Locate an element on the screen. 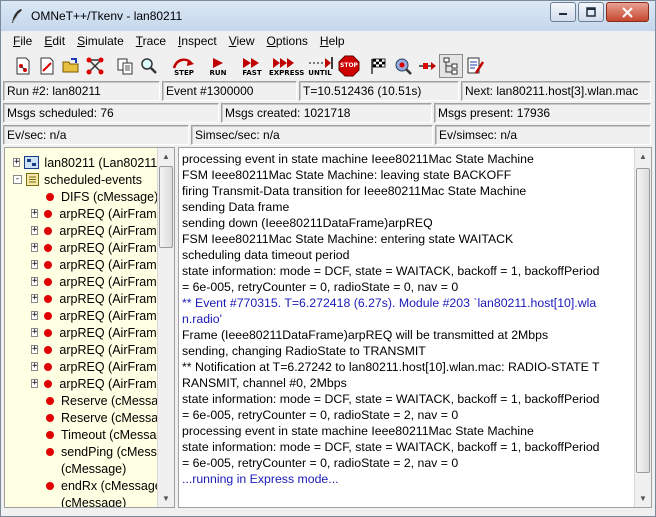 Image resolution: width=656 pixels, height=517 pixels. find-button is located at coordinates (149, 66).